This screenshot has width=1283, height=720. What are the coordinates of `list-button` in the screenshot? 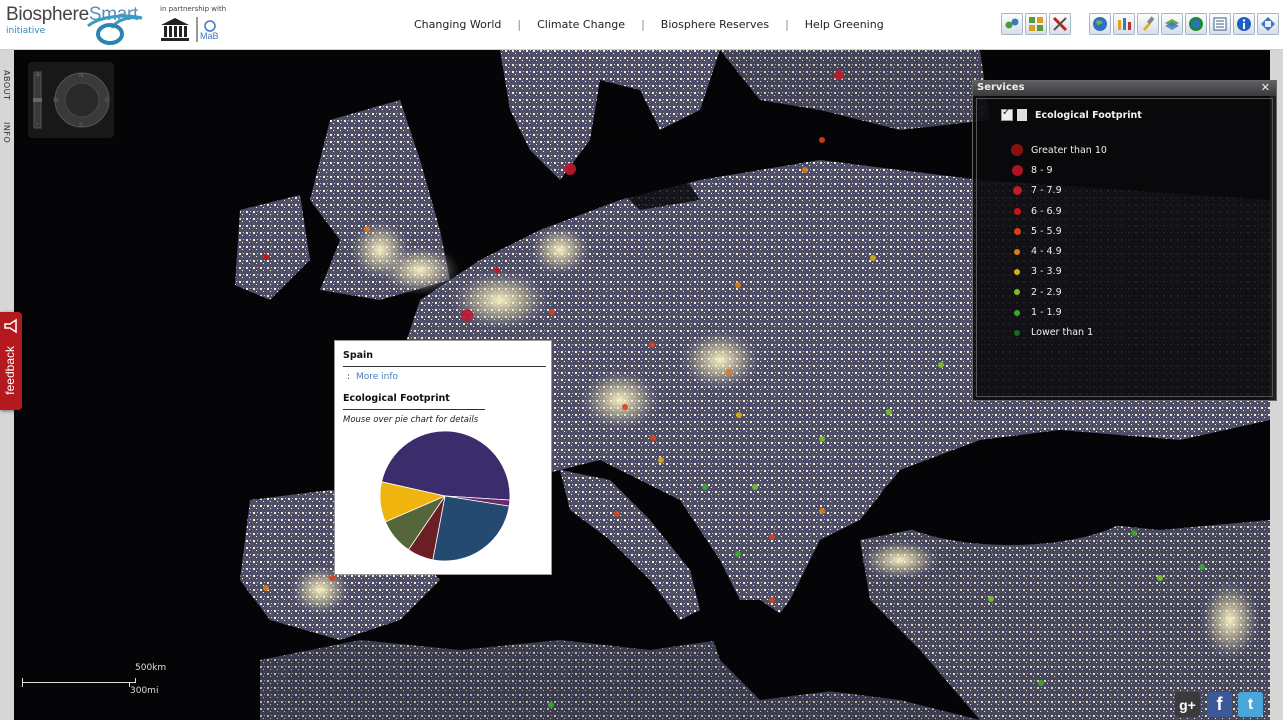 It's located at (1220, 24).